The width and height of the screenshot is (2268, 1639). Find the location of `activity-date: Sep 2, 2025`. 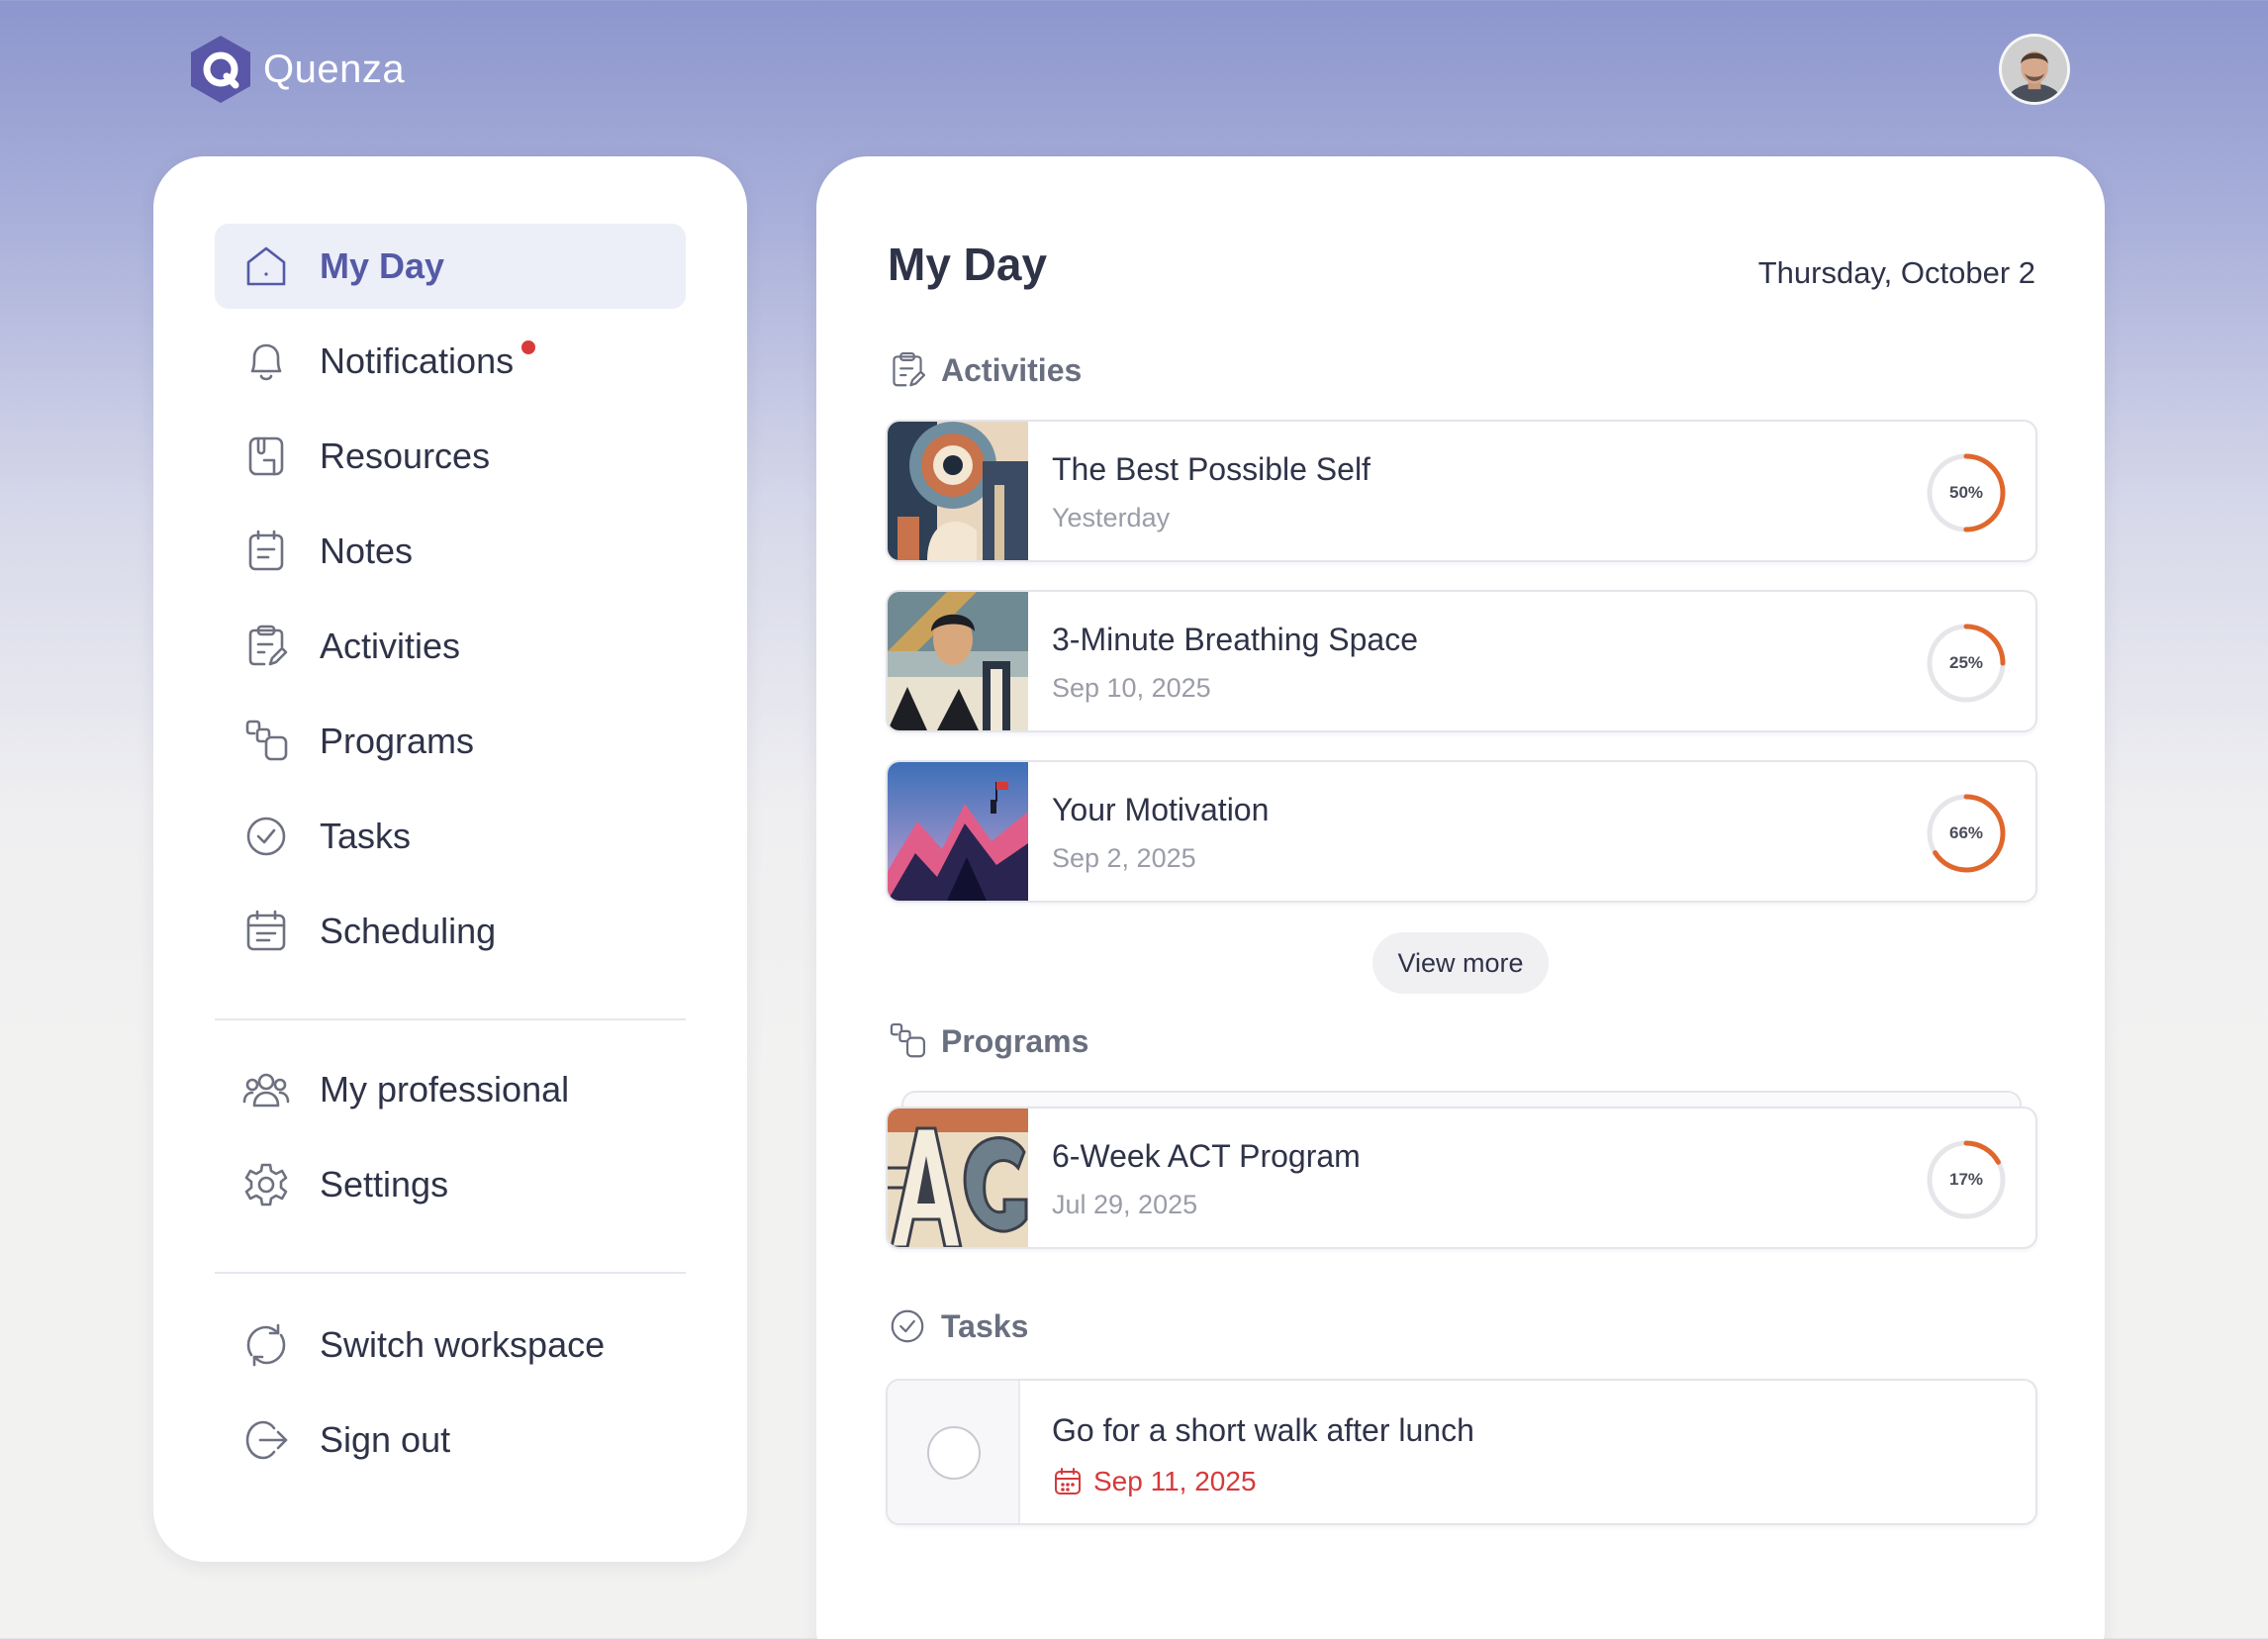

activity-date: Sep 2, 2025 is located at coordinates (1124, 858).